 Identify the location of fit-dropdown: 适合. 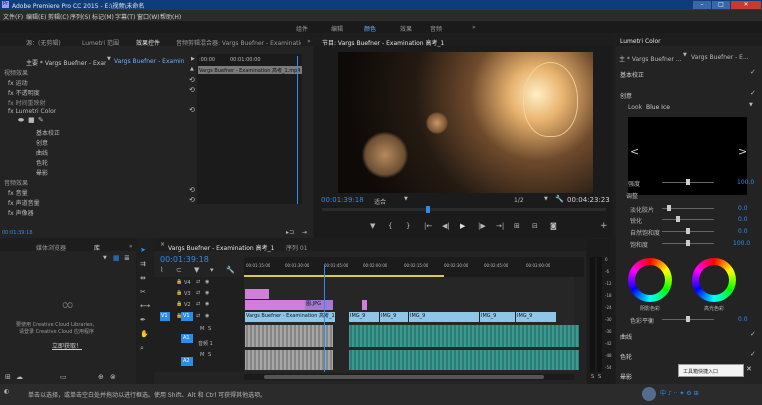
(380, 201).